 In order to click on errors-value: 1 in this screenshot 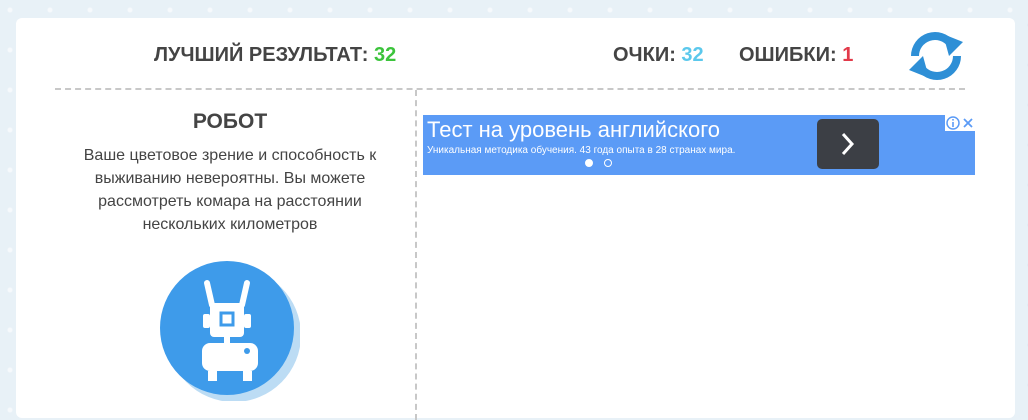, I will do `click(848, 55)`.